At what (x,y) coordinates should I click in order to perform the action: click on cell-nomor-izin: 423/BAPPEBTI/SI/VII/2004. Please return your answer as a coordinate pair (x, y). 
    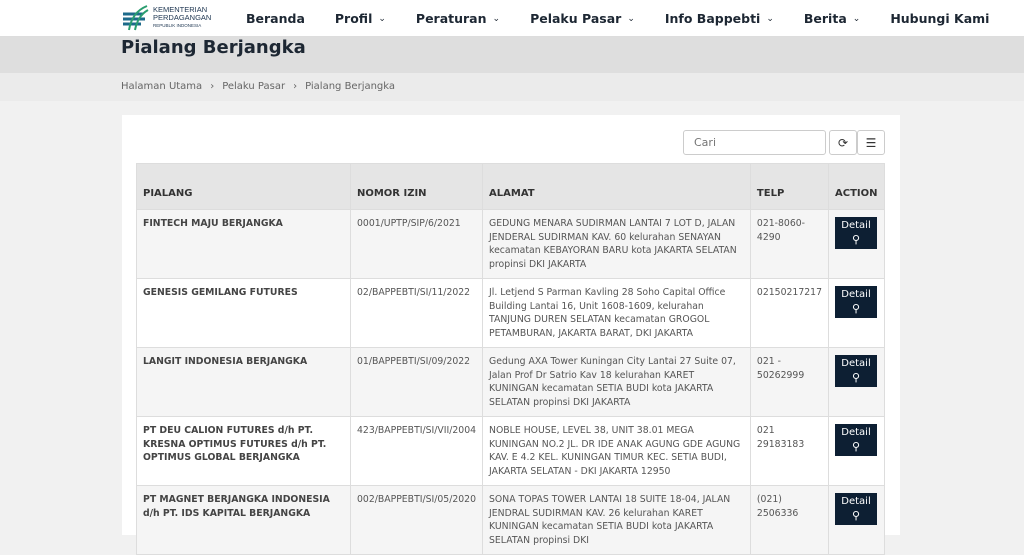
    Looking at the image, I should click on (416, 451).